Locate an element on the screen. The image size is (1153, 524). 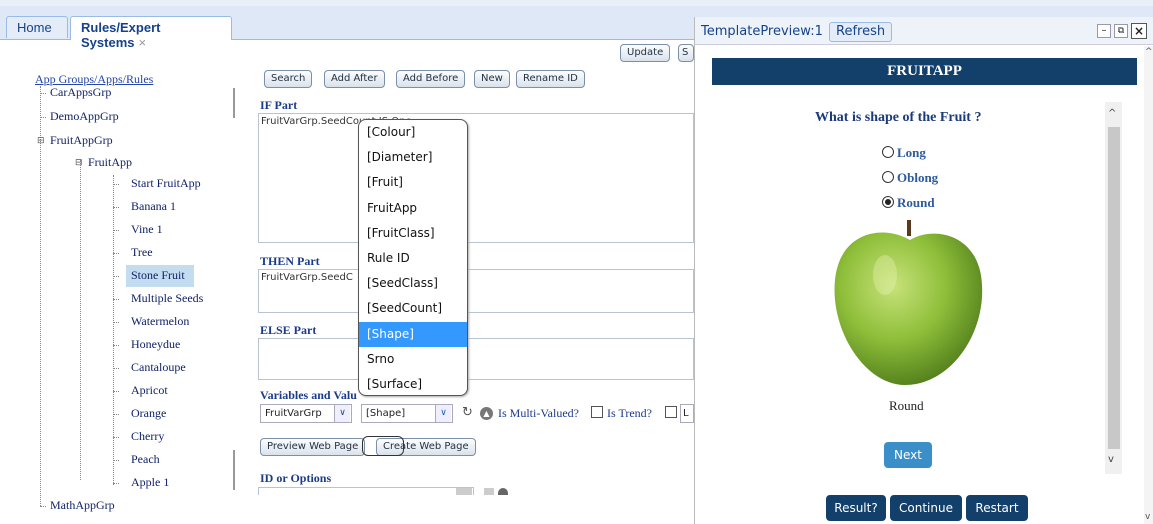
preview-web-page-button: Preview Web Page is located at coordinates (313, 447).